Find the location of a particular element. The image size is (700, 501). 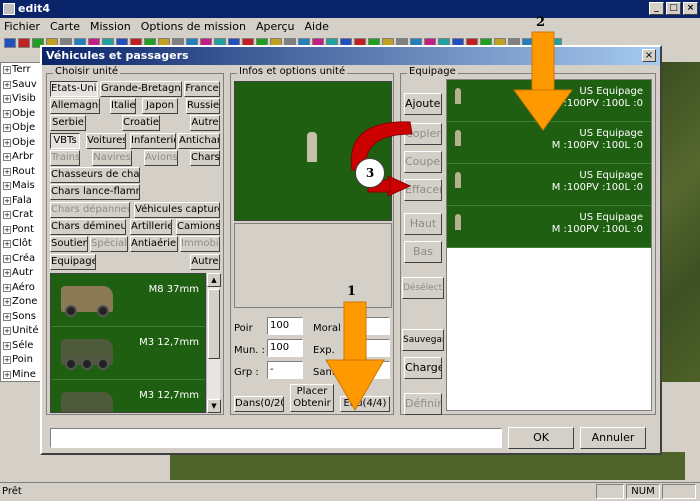

annotation-label-3: 3 is located at coordinates (370, 173).